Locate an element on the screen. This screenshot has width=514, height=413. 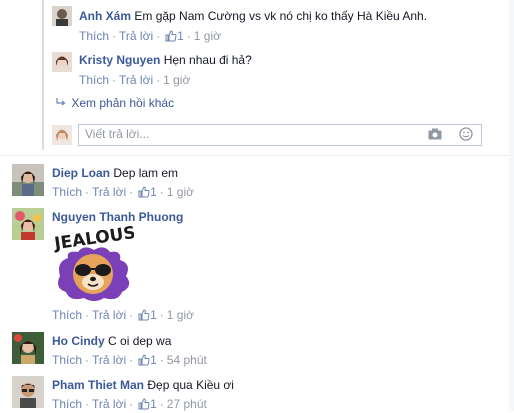
jealous-dog-sticker: JEALOUS? is located at coordinates (99, 262).